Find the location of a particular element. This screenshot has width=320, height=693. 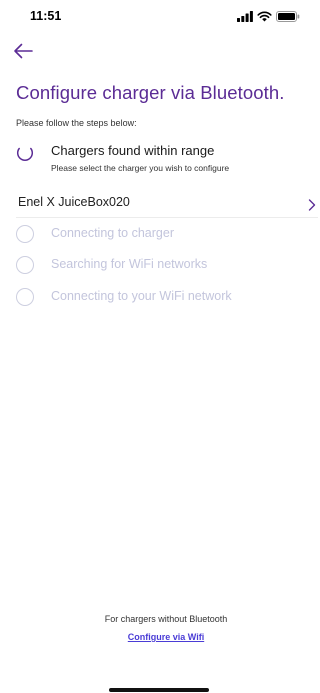

step-connecting-wifi: Connecting to your WiFi network is located at coordinates (161, 297).